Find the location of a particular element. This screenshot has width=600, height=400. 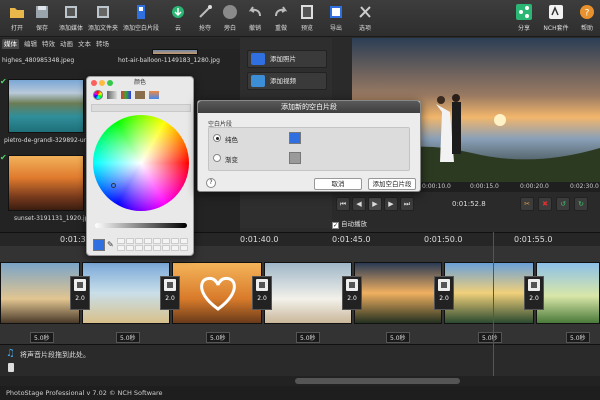

help-button: ? 帮助 is located at coordinates (586, 19).